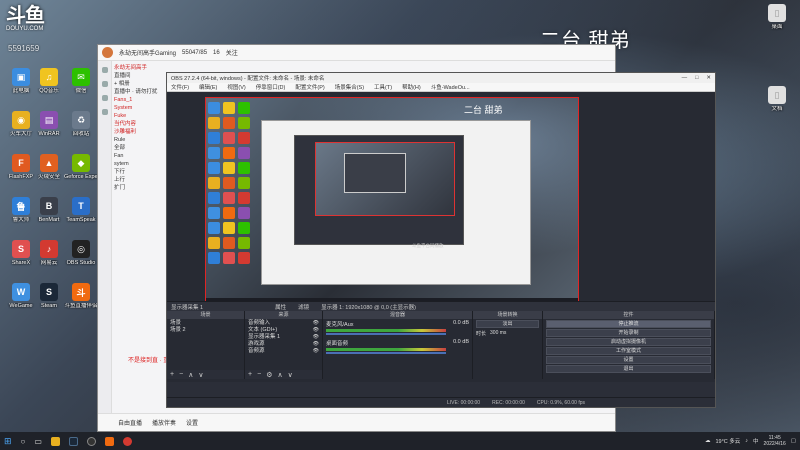  Describe the element at coordinates (368, 307) in the screenshot. I see `display-select: 显示器 1: 1920x1080 @ 0,0 (主显示器)` at that location.